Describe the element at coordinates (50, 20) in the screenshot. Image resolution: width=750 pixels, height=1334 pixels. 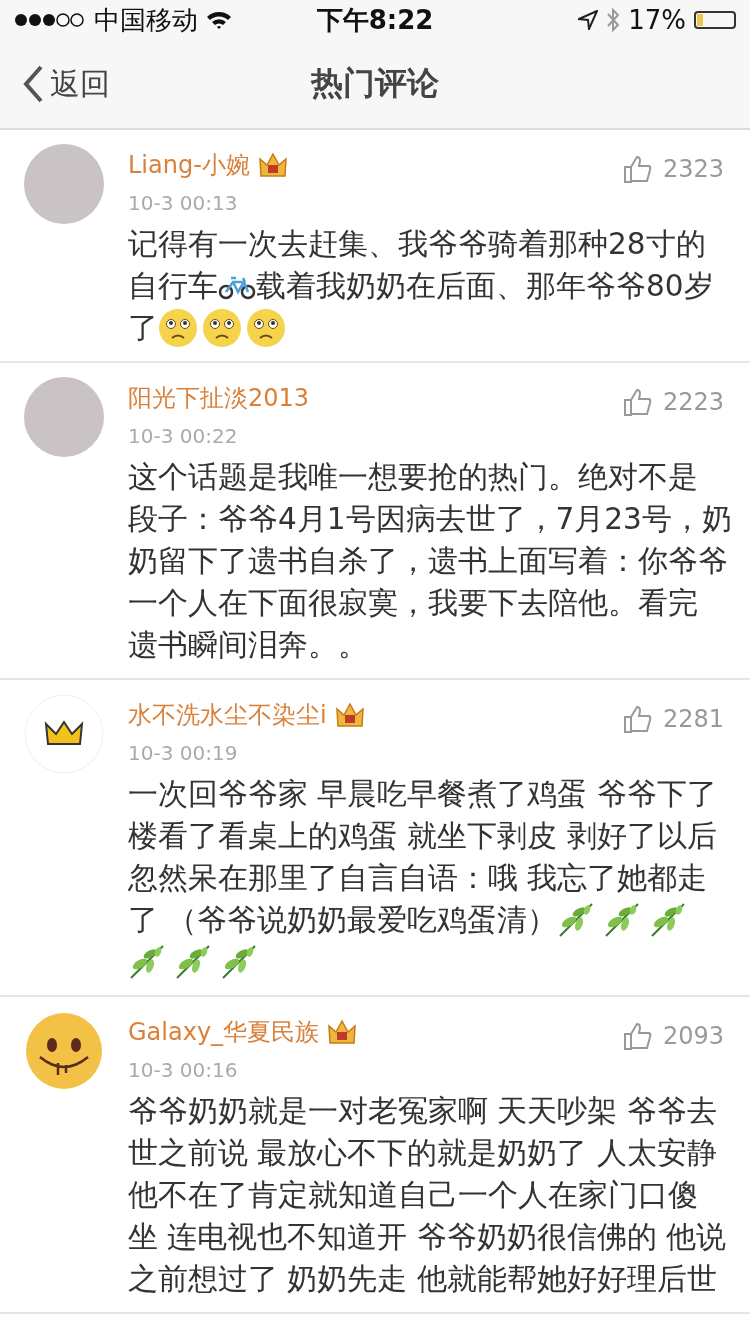
I see `signal-icon` at that location.